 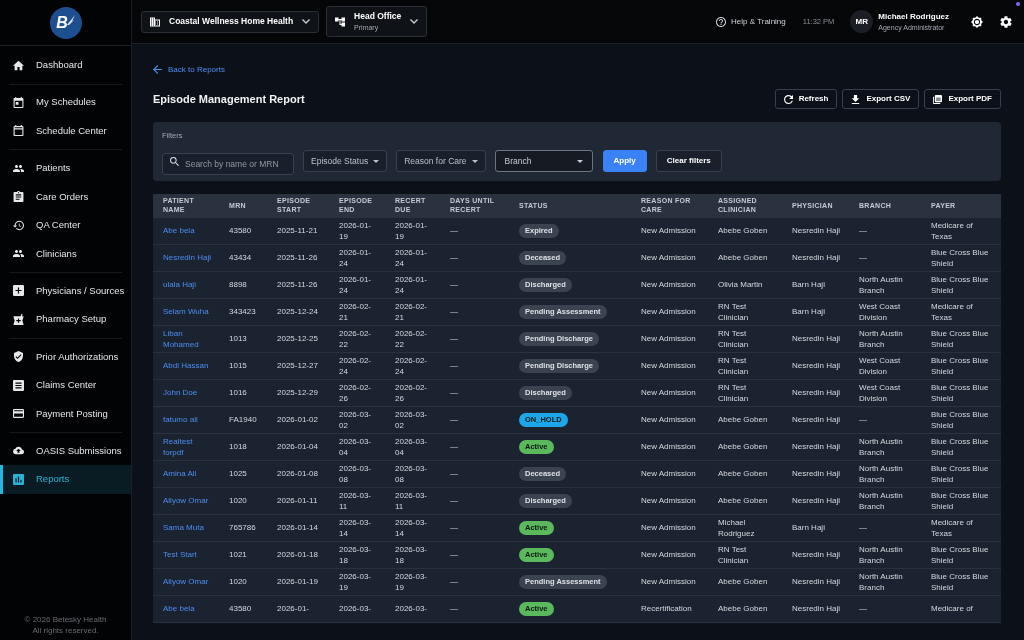 What do you see at coordinates (65, 291) in the screenshot?
I see `sidebar-item: Physicians / Sources` at bounding box center [65, 291].